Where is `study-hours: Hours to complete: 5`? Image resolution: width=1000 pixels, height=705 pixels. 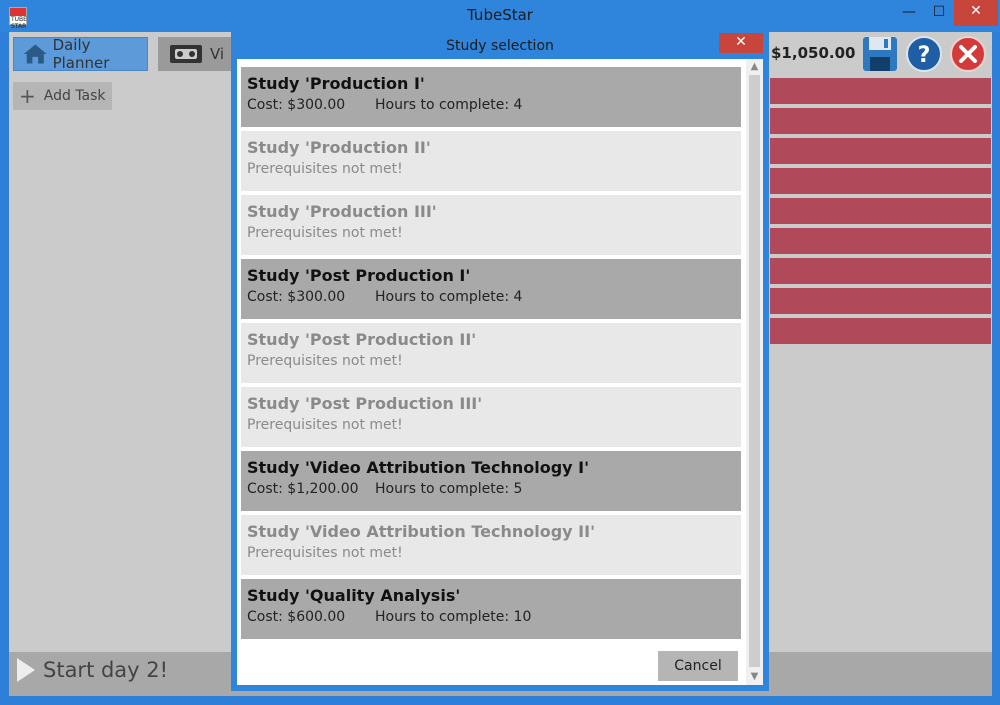
study-hours: Hours to complete: 5 is located at coordinates (449, 489).